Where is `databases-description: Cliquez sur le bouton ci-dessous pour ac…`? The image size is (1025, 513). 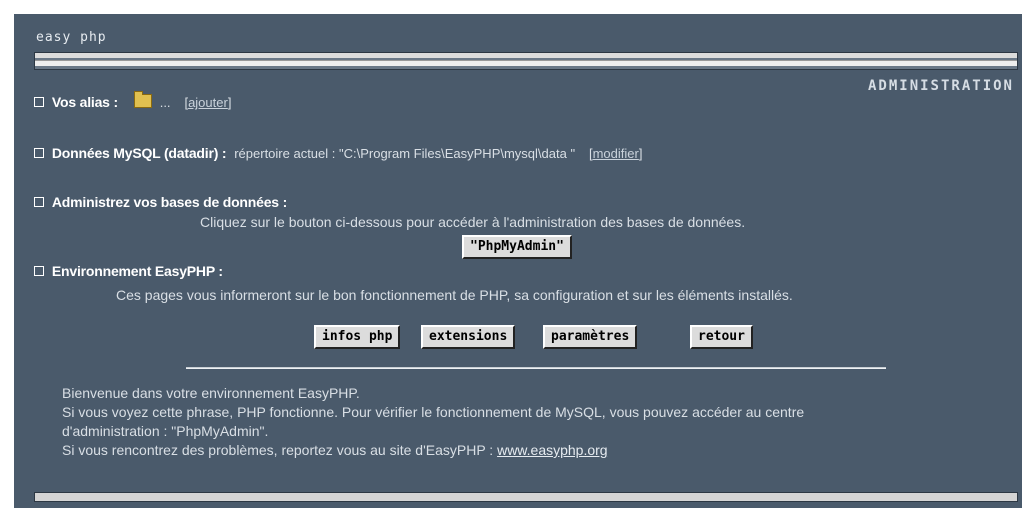
databases-description: Cliquez sur le bouton ci-dessous pour ac… is located at coordinates (473, 222).